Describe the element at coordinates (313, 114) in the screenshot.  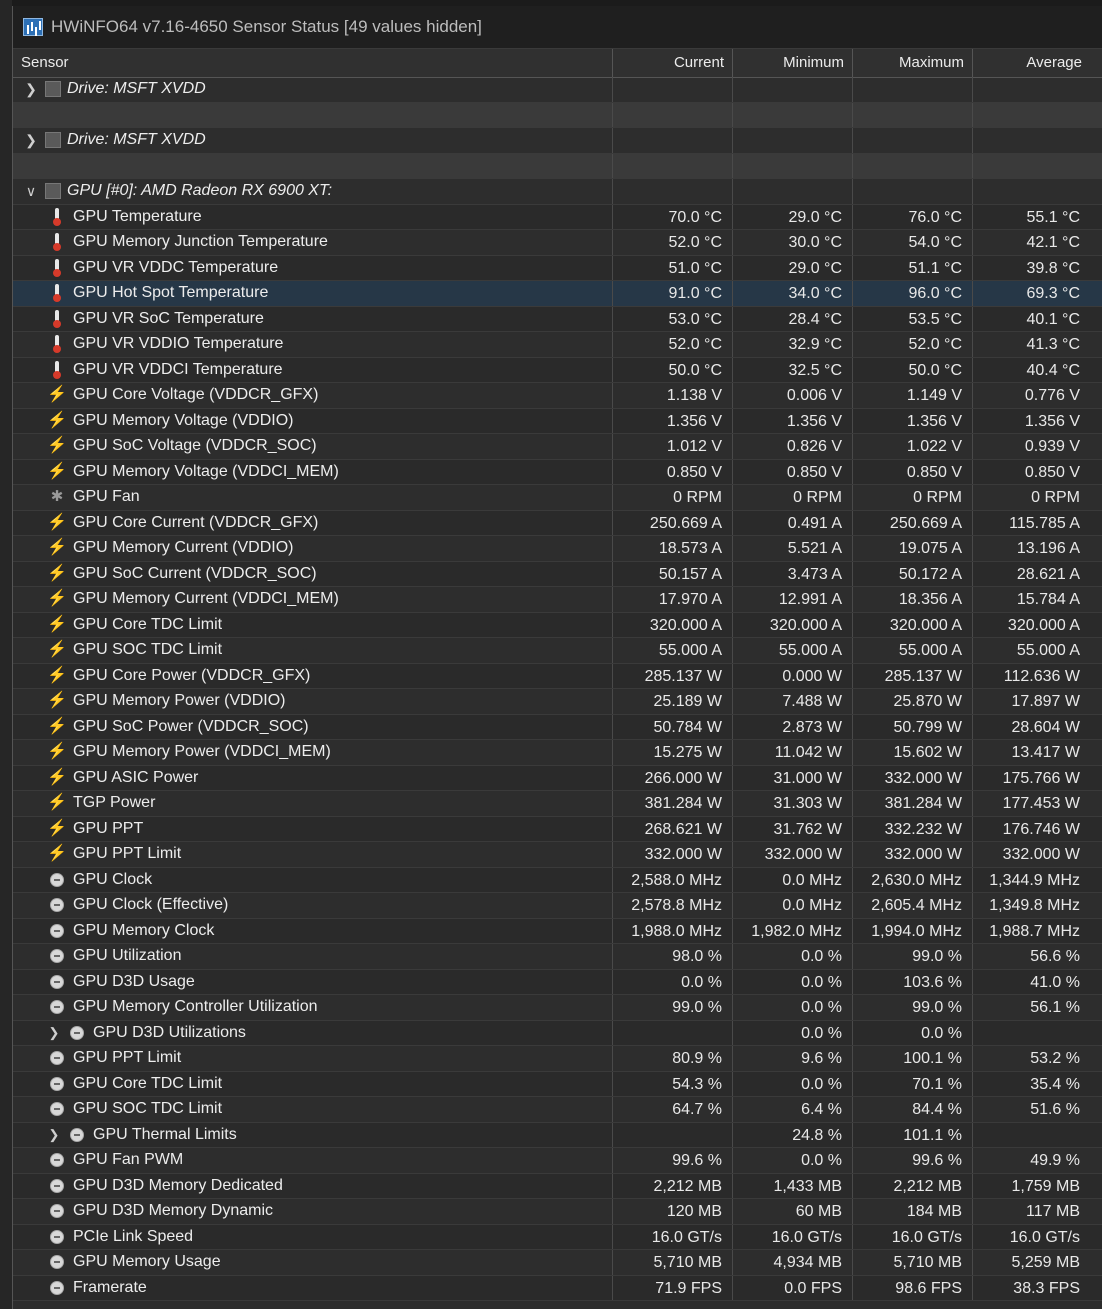
I see `sensor-cell` at that location.